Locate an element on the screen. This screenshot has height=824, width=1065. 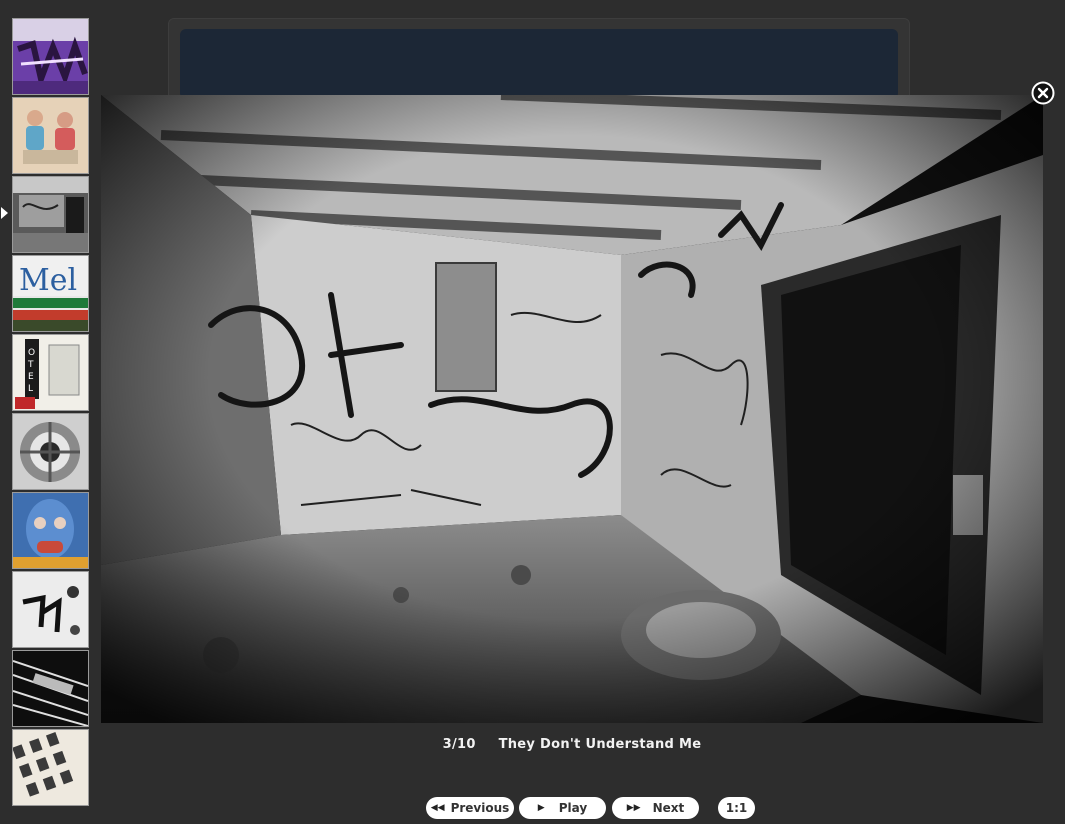
svg-text: Mel is located at coordinates (48, 280).